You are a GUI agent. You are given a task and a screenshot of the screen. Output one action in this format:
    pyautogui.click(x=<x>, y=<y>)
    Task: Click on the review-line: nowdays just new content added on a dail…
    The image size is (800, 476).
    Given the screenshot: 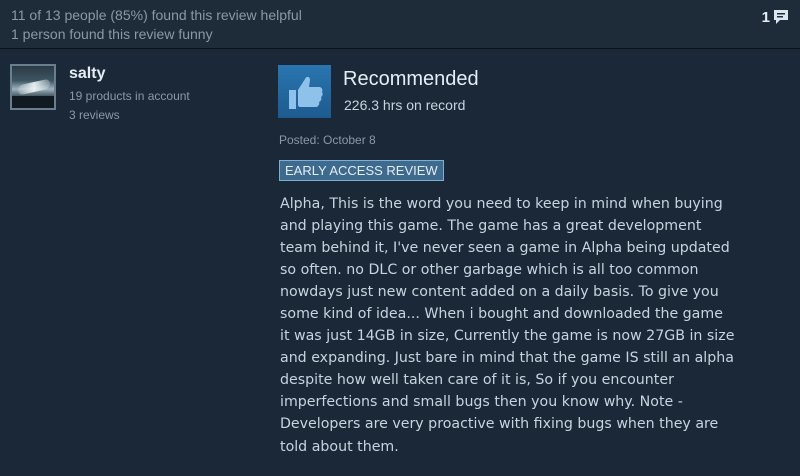 What is the action you would take?
    pyautogui.click(x=499, y=292)
    